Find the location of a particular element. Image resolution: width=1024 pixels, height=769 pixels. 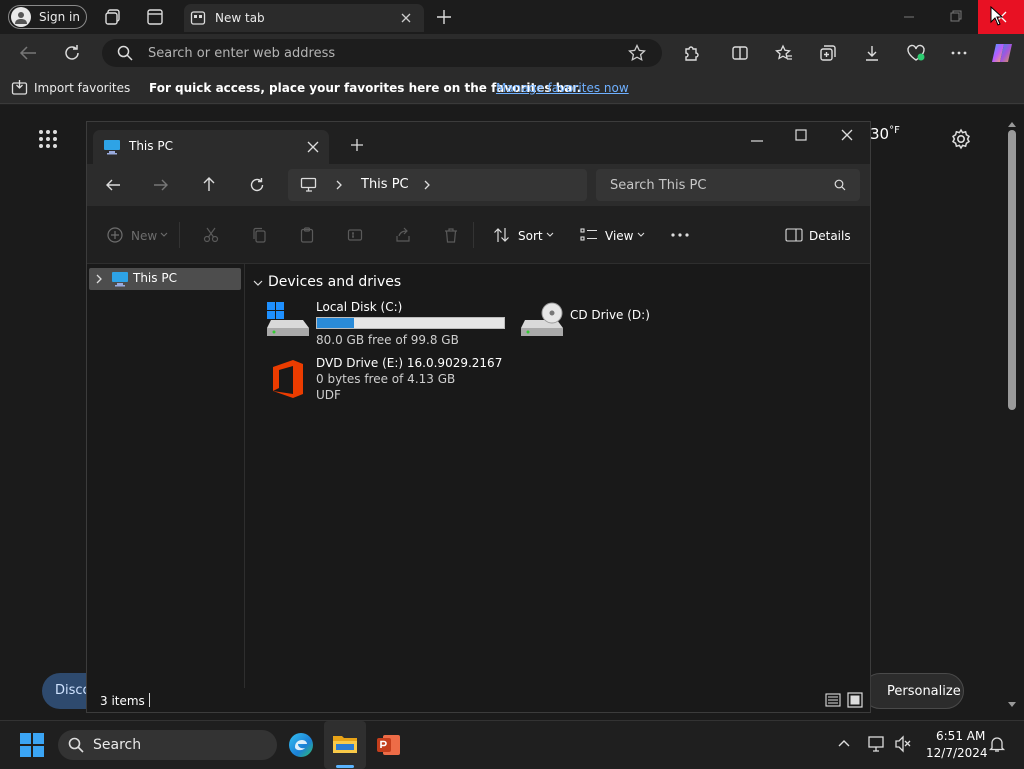

tiles-view-icon is located at coordinates (855, 700).